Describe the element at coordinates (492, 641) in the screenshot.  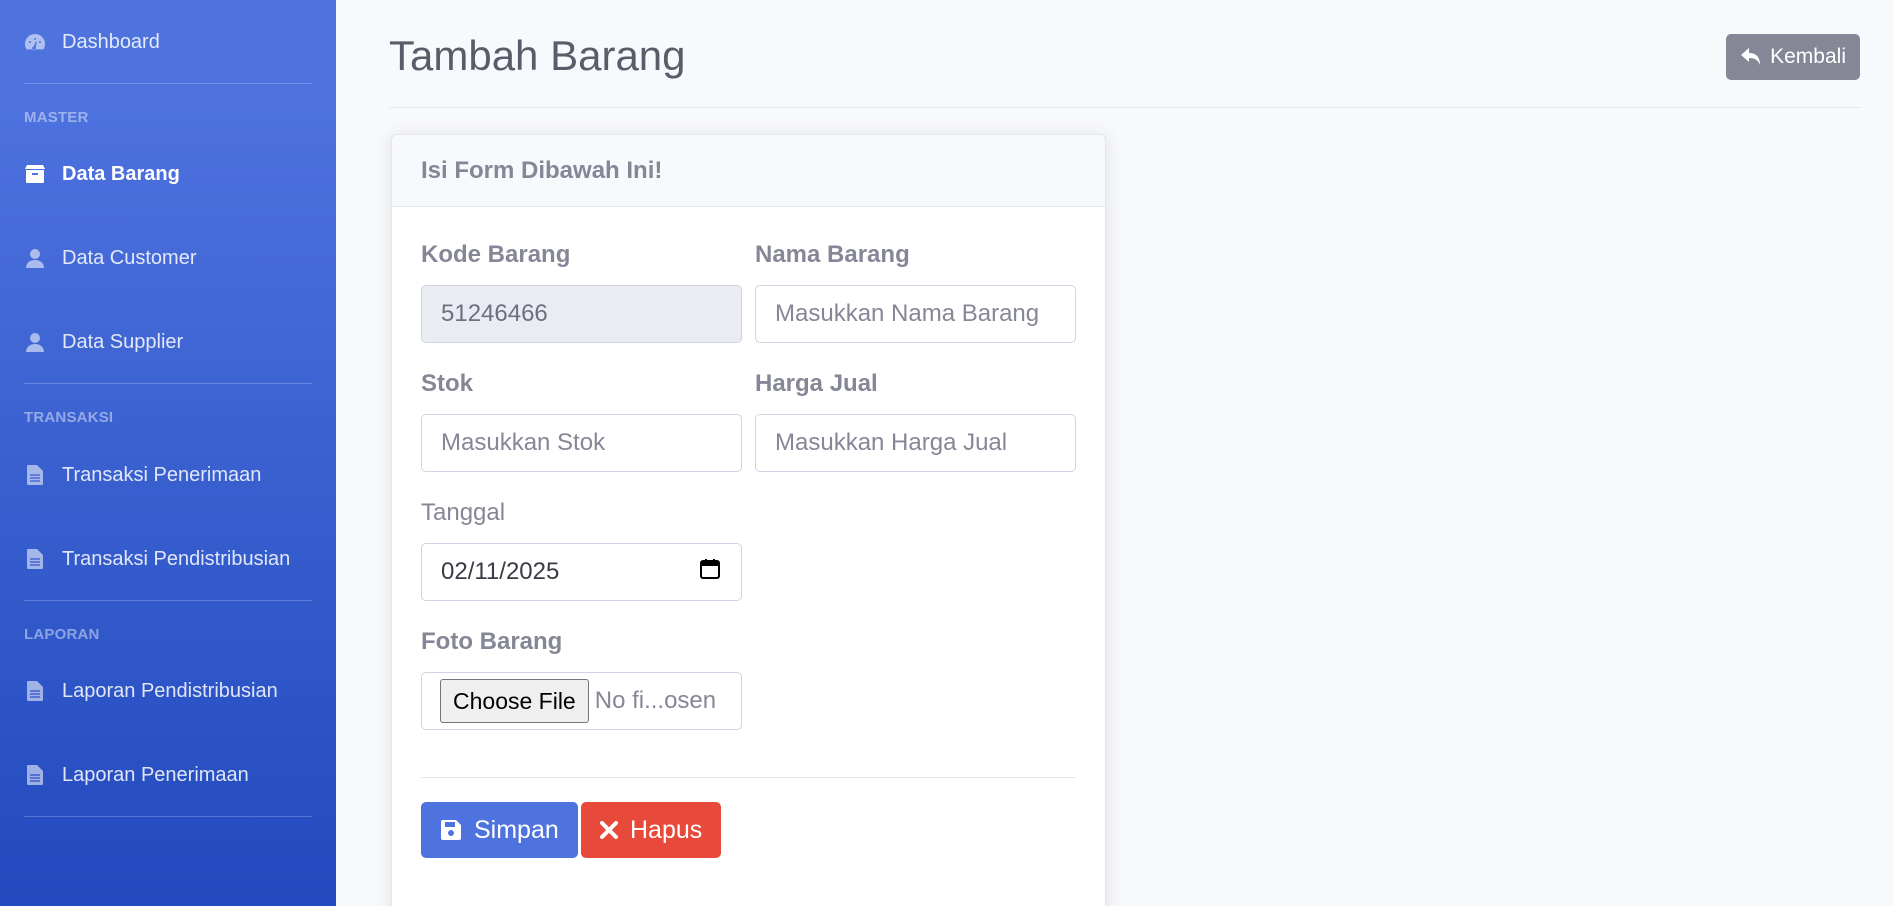
I see `foto-barang-label: Foto Barang` at that location.